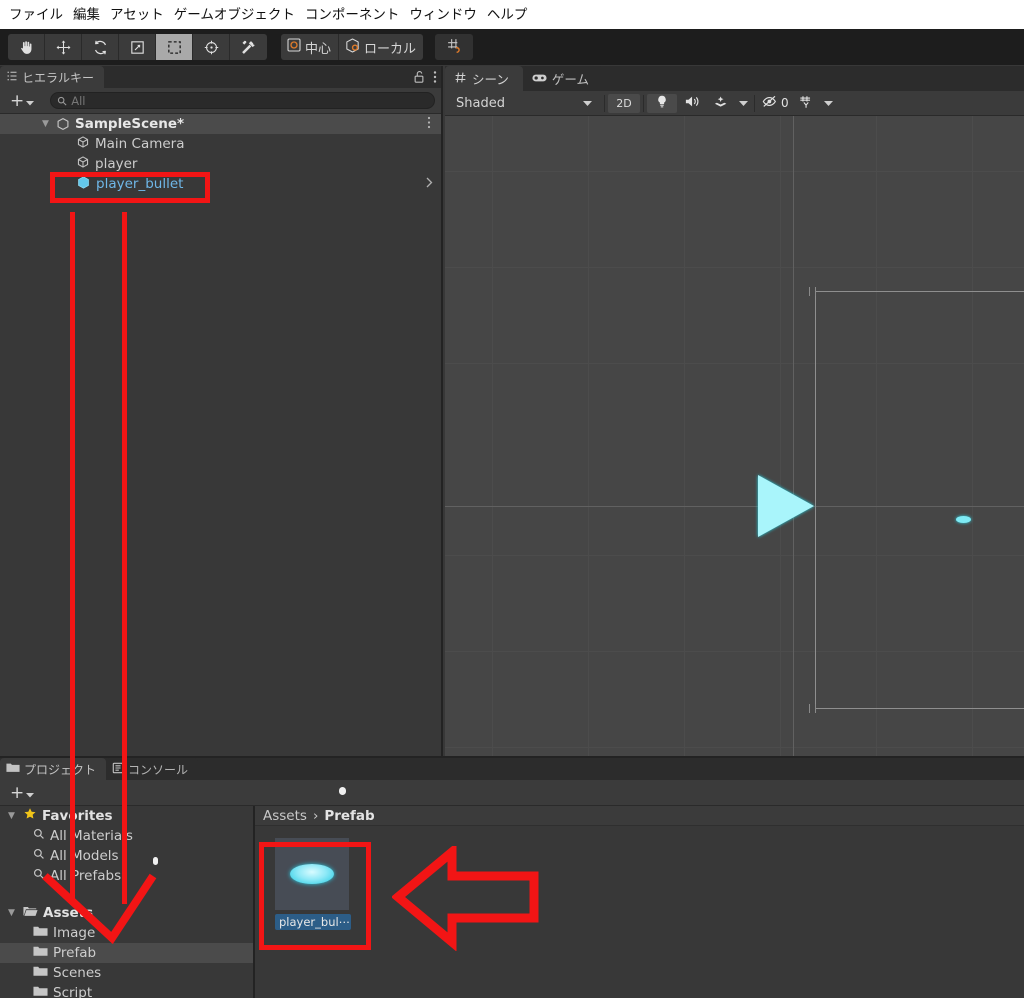 Image resolution: width=1024 pixels, height=998 pixels. I want to click on toggle-audio-button, so click(692, 103).